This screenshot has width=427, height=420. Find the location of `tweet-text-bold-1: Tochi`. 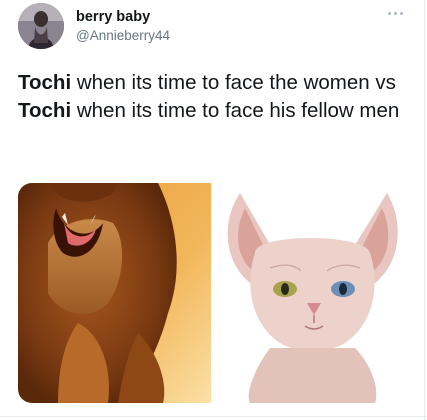

tweet-text-bold-1: Tochi is located at coordinates (45, 82).